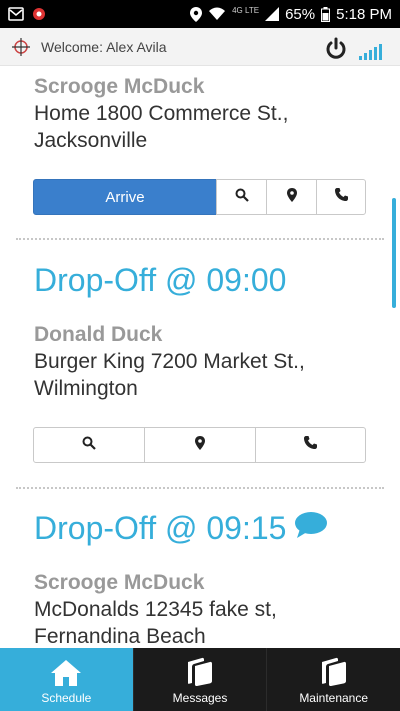 The width and height of the screenshot is (400, 711). I want to click on stop-heading: Drop-Off @ 09:15, so click(204, 528).